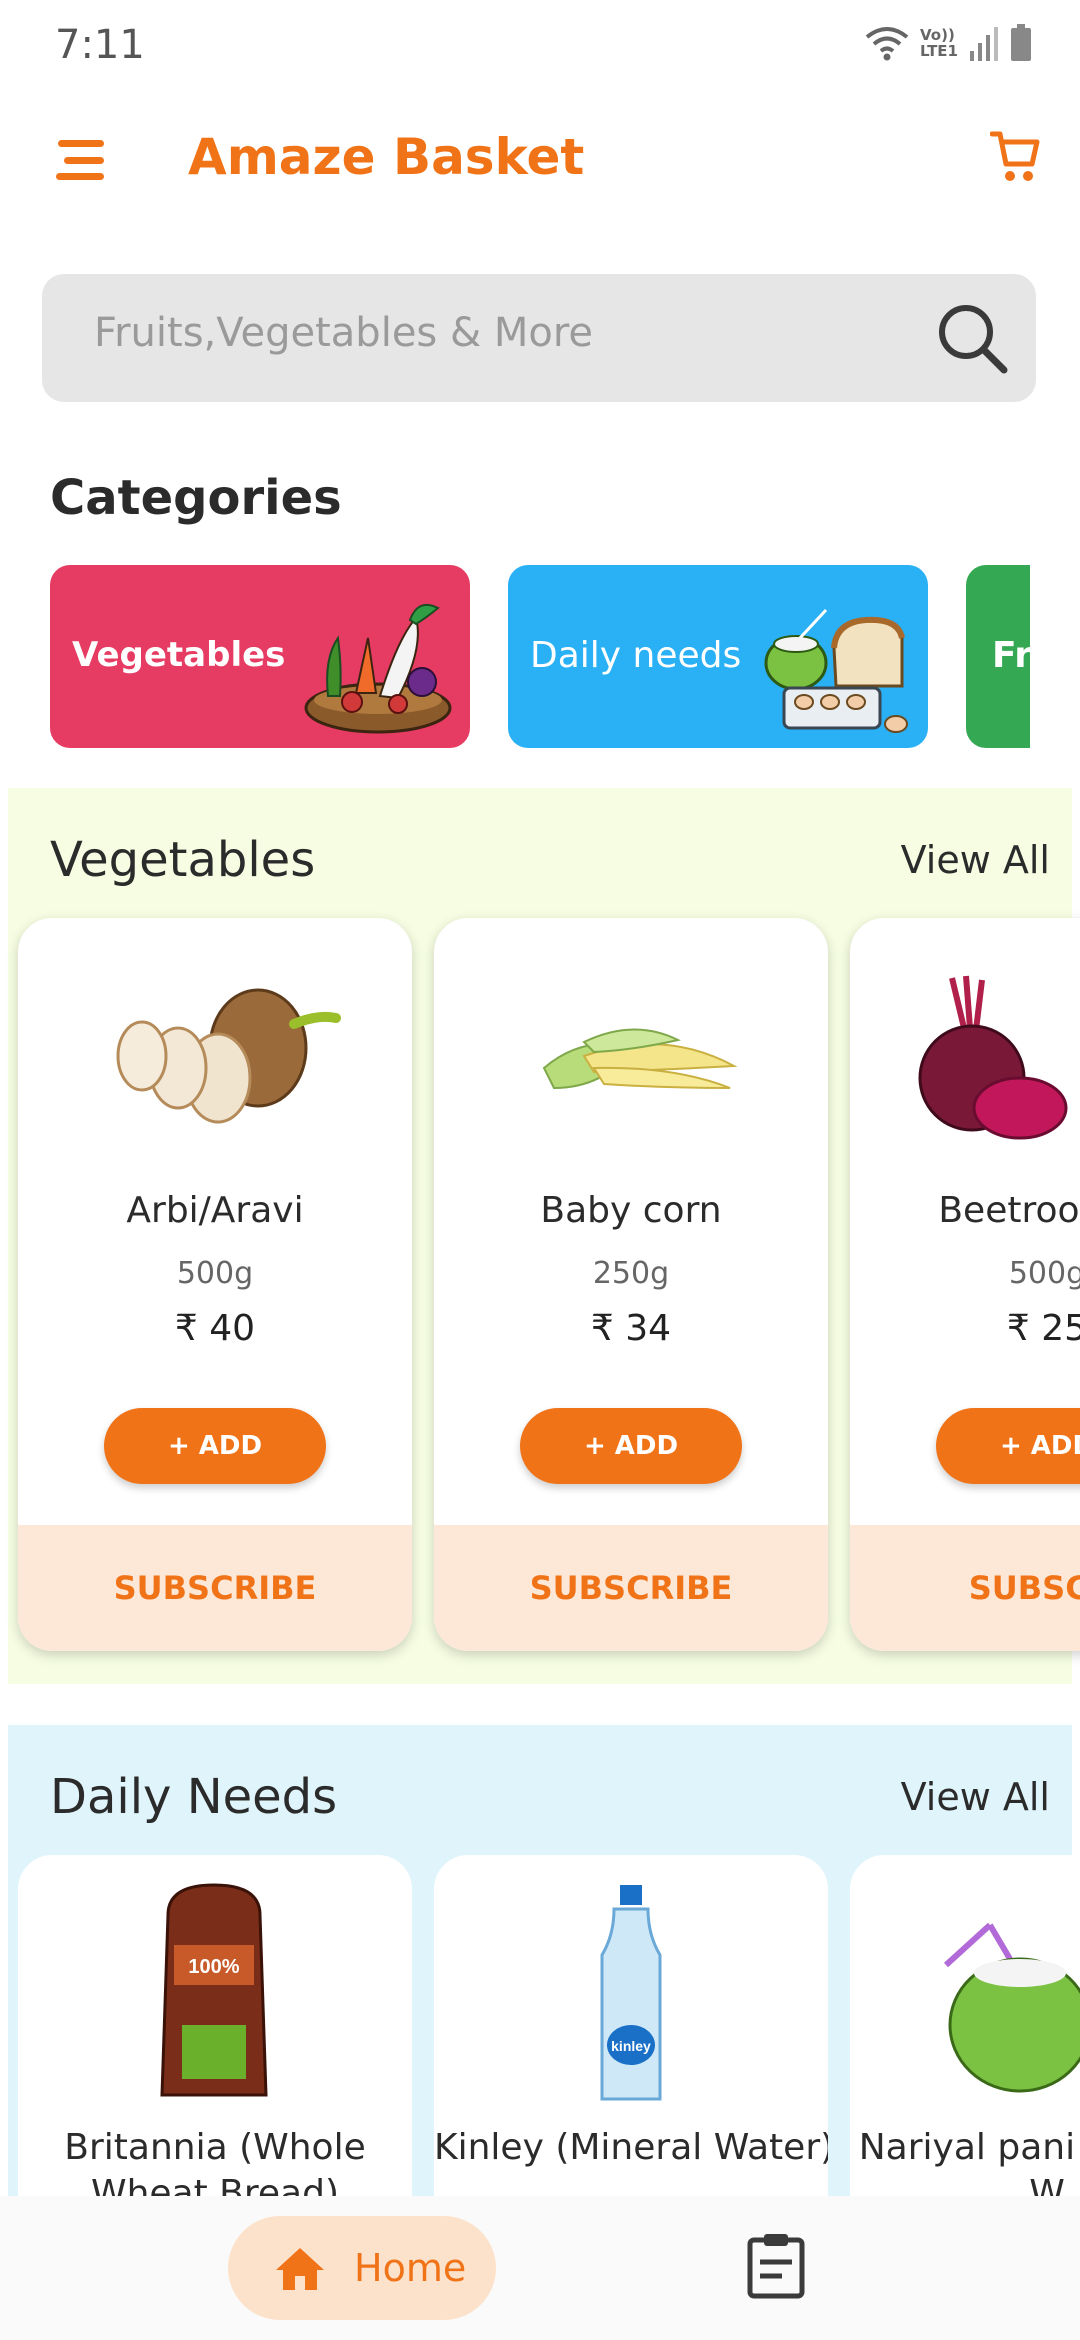 Image resolution: width=1080 pixels, height=2340 pixels. What do you see at coordinates (631, 2046) in the screenshot?
I see `svg-text: kinley` at bounding box center [631, 2046].